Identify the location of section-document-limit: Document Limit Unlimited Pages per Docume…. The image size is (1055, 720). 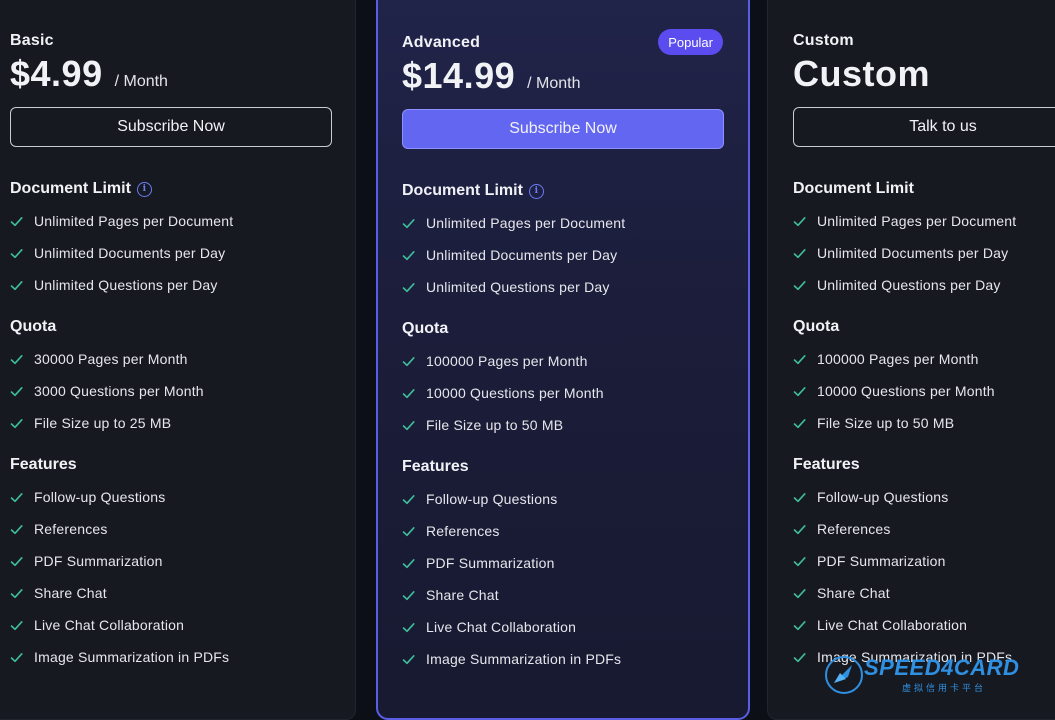
(924, 237).